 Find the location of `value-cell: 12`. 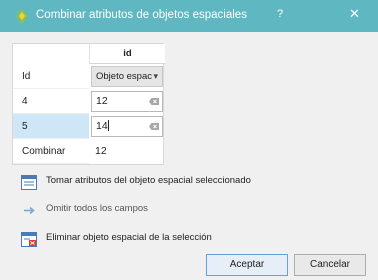

value-cell: 12 is located at coordinates (127, 101).